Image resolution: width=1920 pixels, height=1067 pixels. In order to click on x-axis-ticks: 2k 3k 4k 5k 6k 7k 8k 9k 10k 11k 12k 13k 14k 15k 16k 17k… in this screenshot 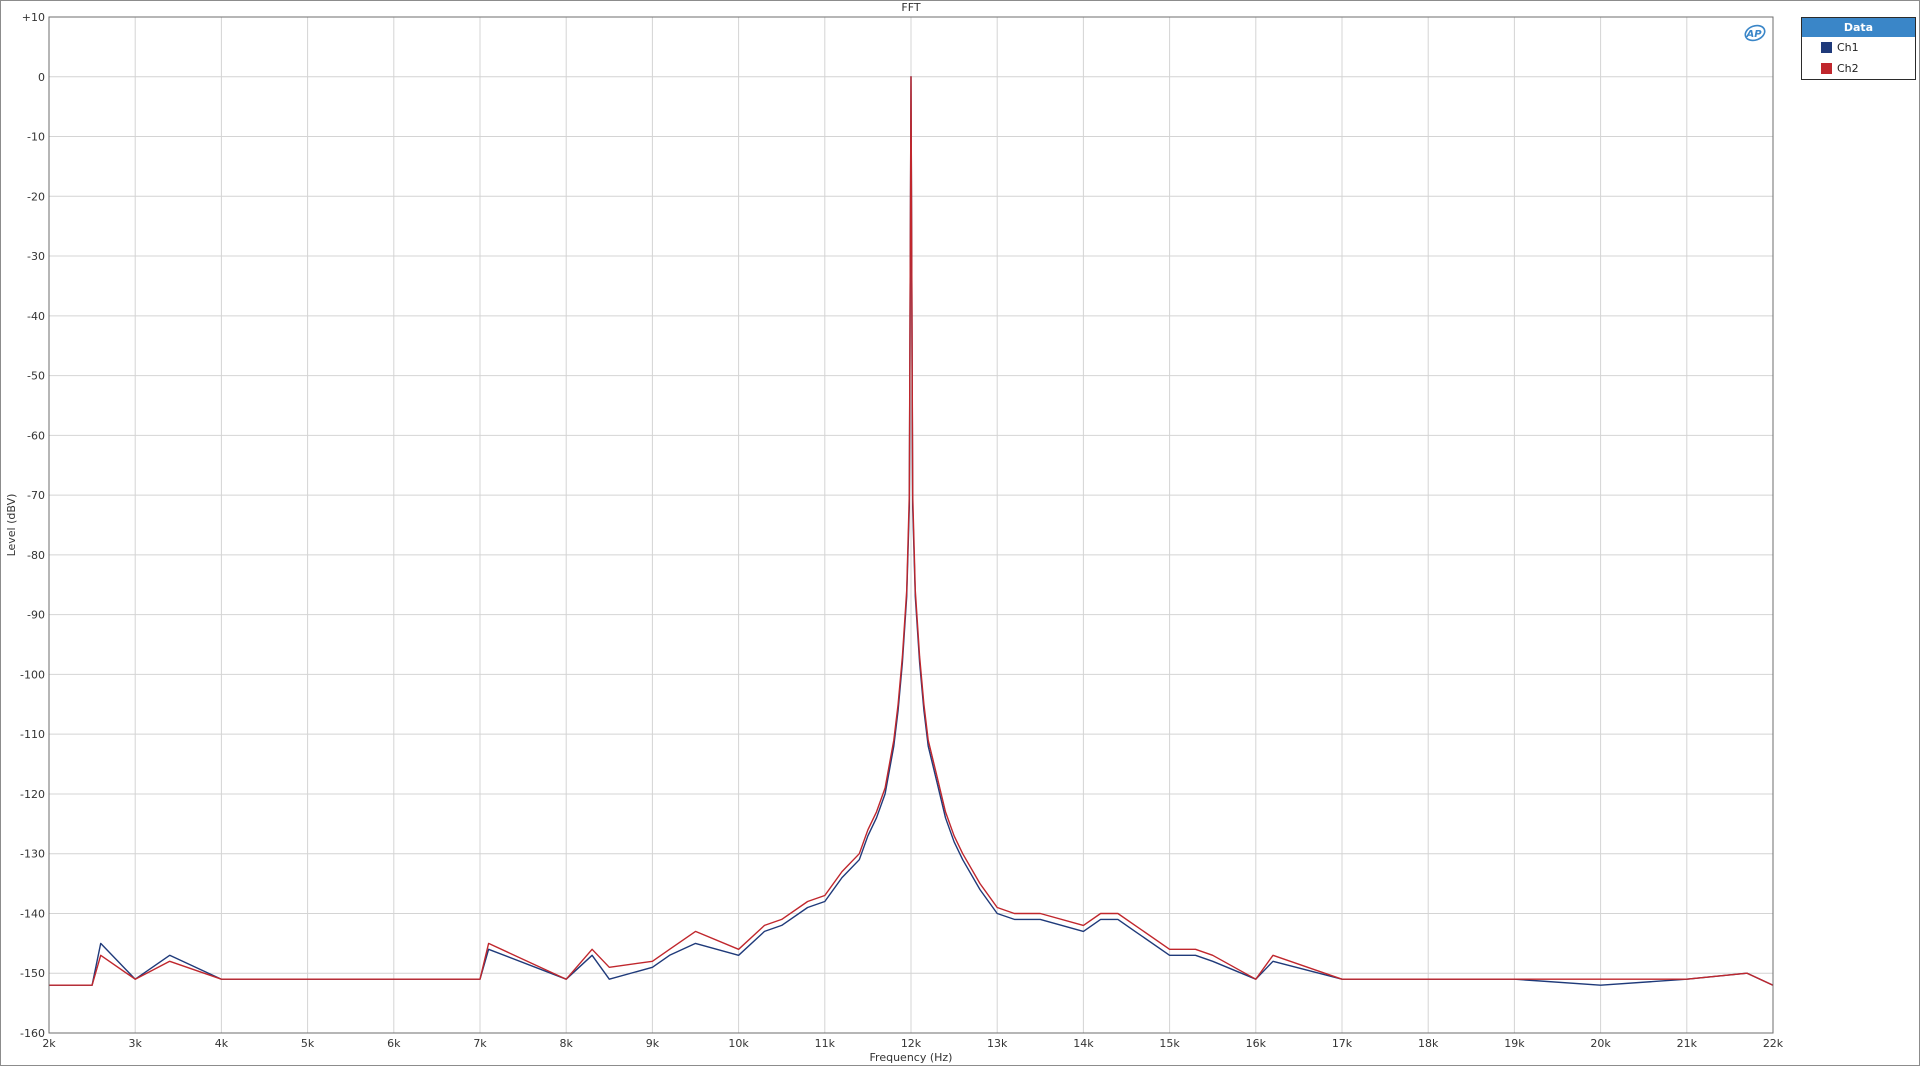, I will do `click(912, 1043)`.